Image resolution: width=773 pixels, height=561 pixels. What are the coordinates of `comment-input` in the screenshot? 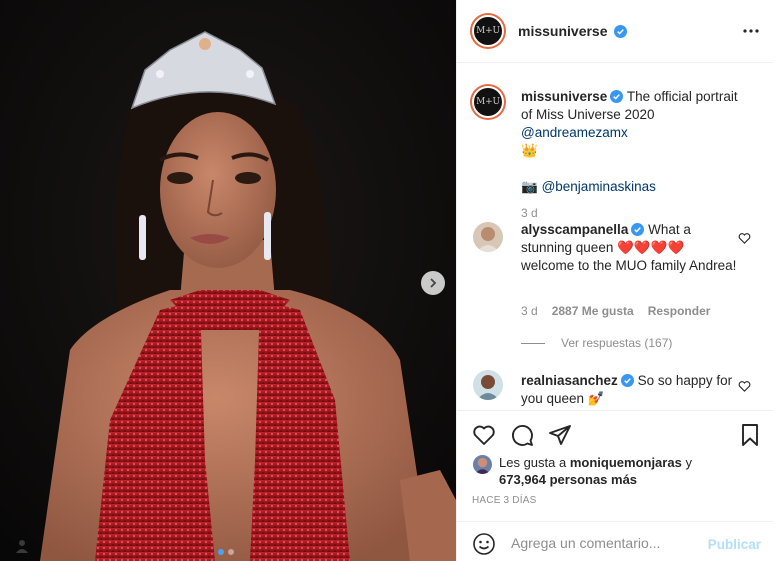 It's located at (606, 543).